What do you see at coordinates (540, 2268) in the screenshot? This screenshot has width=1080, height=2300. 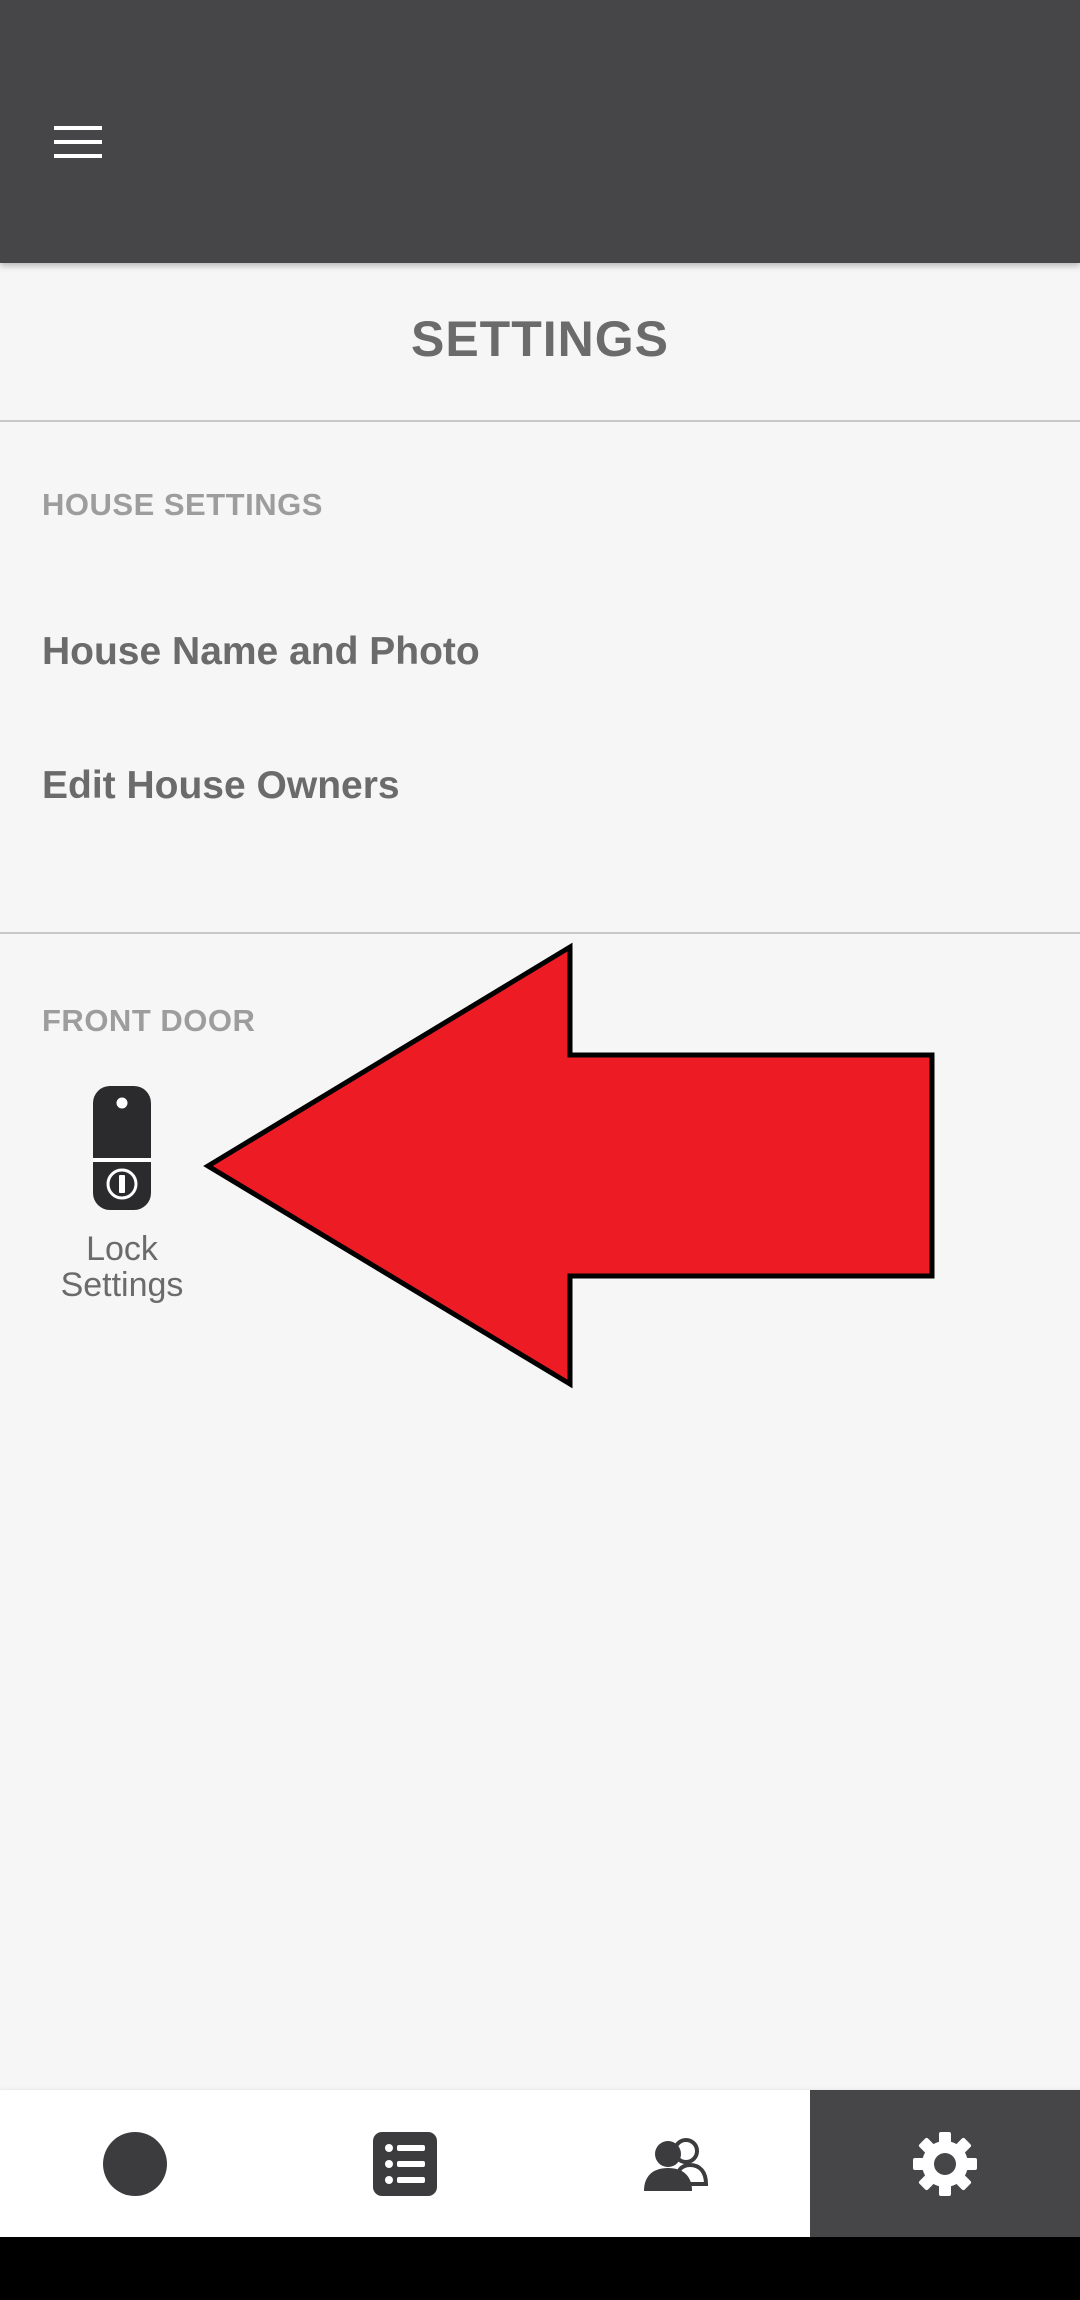 I see `system-navigation-bar` at bounding box center [540, 2268].